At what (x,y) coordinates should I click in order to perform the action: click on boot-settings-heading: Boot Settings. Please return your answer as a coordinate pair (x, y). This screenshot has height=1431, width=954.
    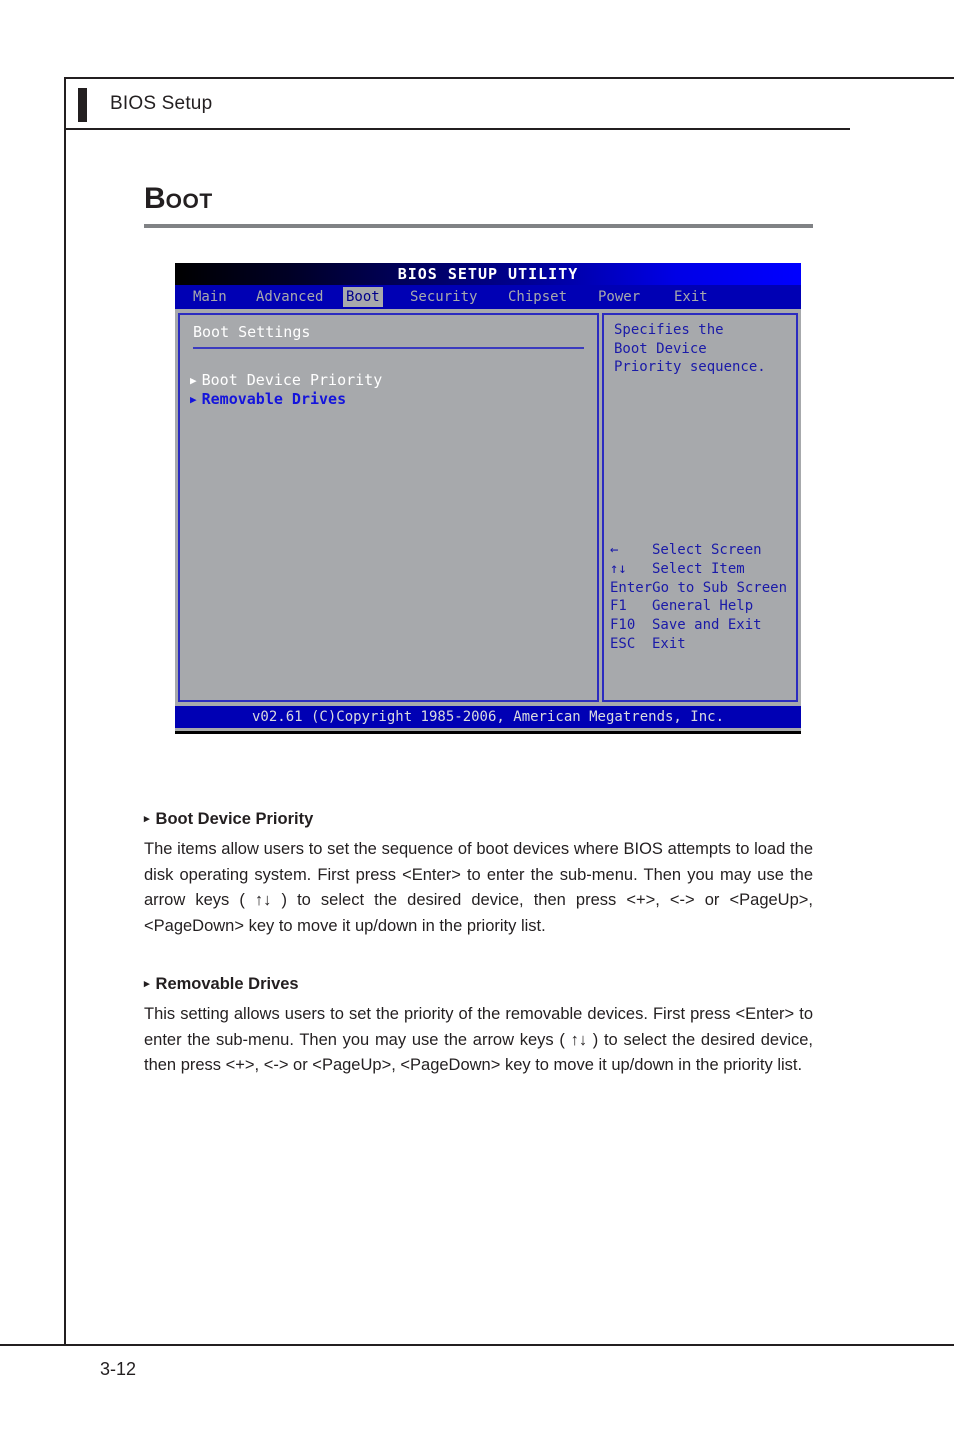
    Looking at the image, I should click on (252, 332).